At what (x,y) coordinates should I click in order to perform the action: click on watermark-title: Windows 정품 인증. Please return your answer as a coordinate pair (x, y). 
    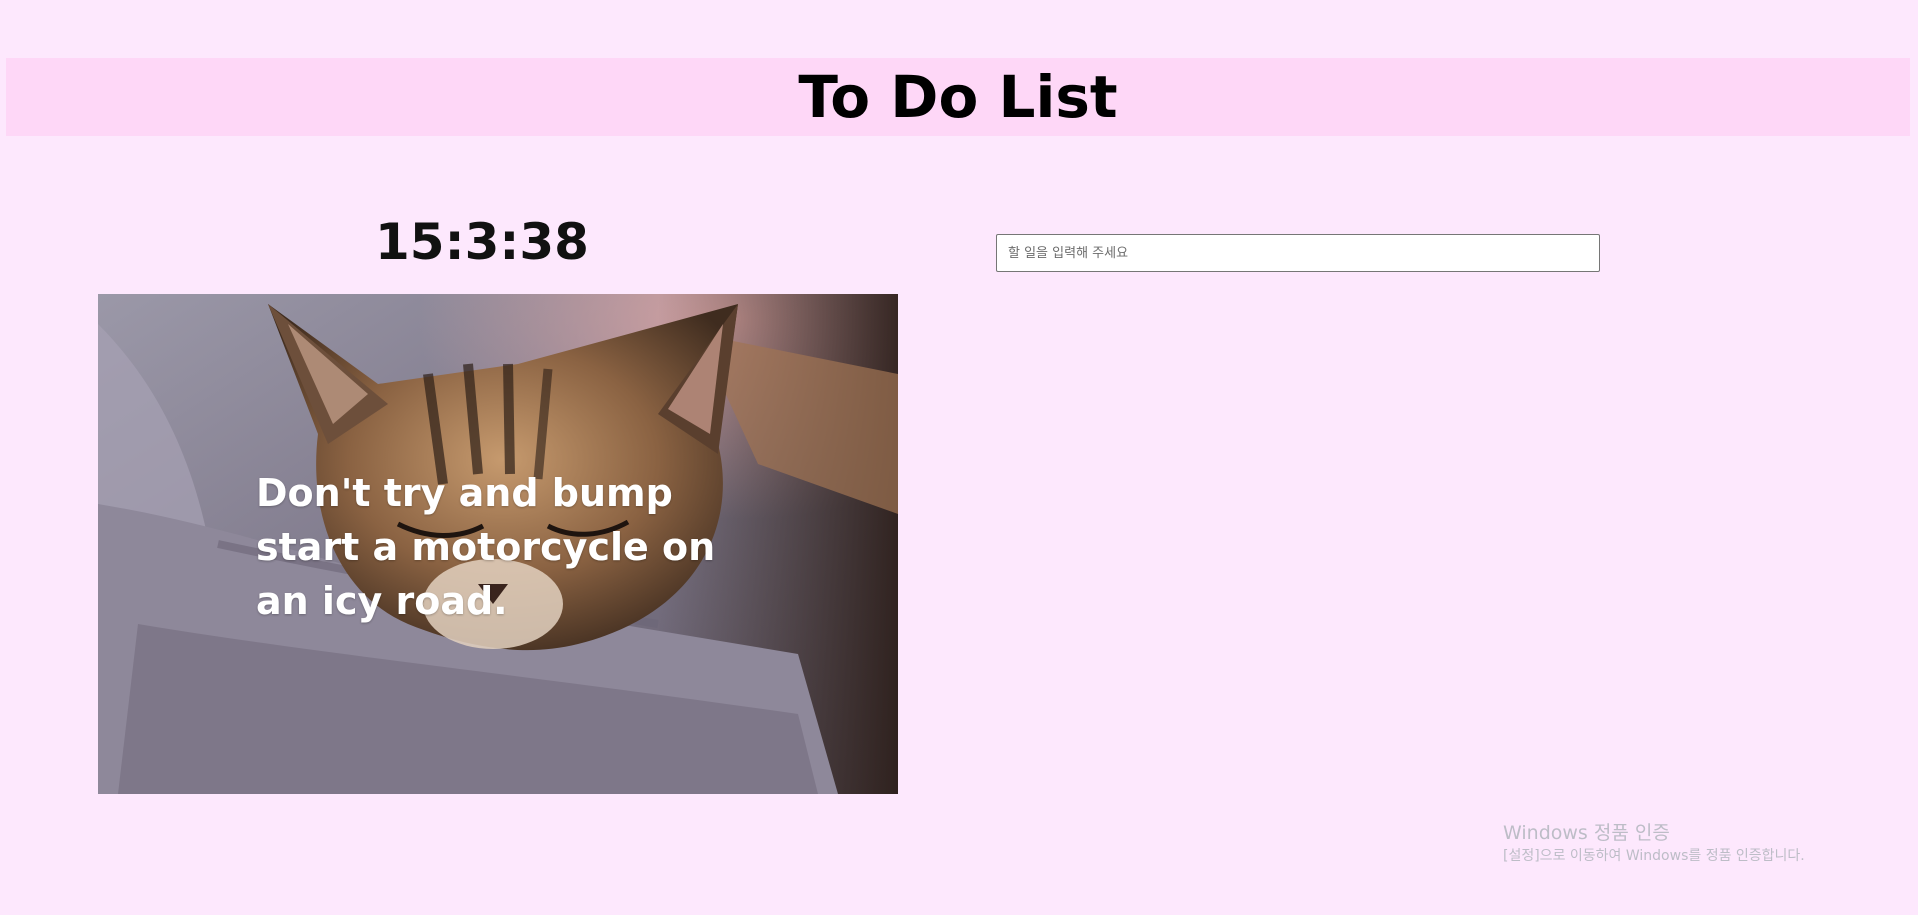
    Looking at the image, I should click on (1586, 833).